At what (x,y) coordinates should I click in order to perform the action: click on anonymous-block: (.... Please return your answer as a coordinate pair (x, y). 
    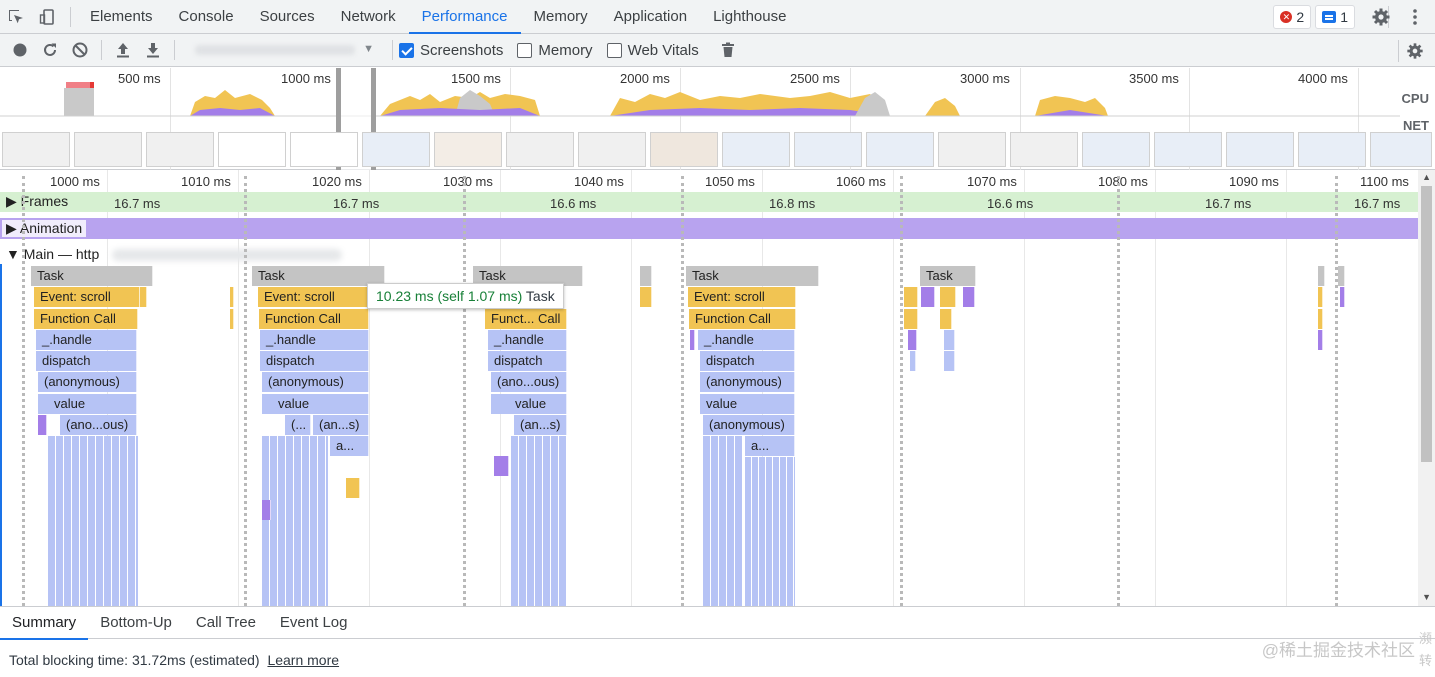
    Looking at the image, I should click on (298, 425).